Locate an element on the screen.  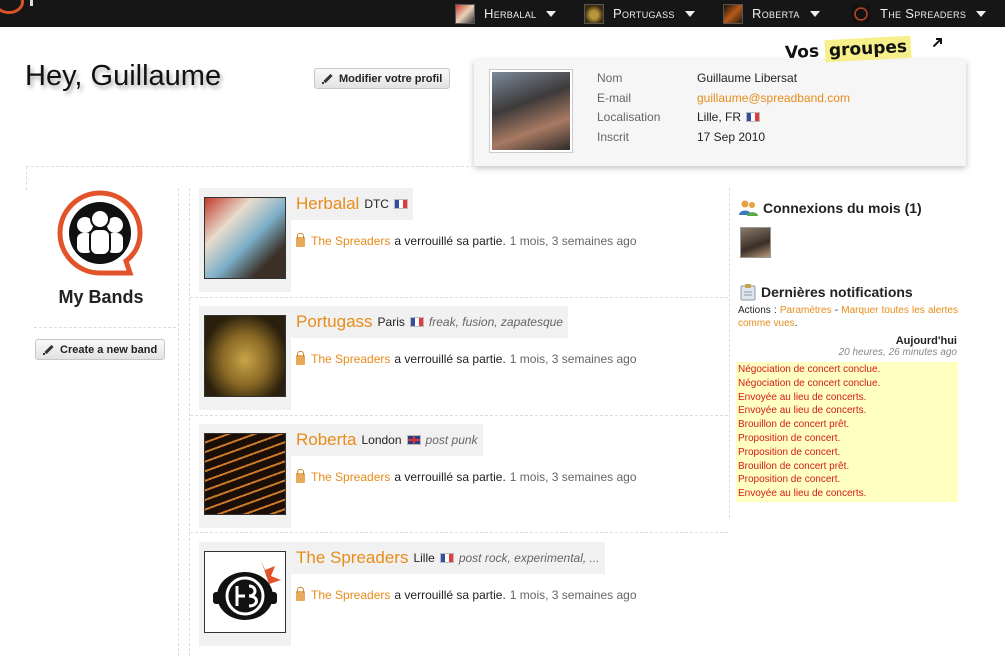
band-photo-the-spreaders is located at coordinates (245, 592).